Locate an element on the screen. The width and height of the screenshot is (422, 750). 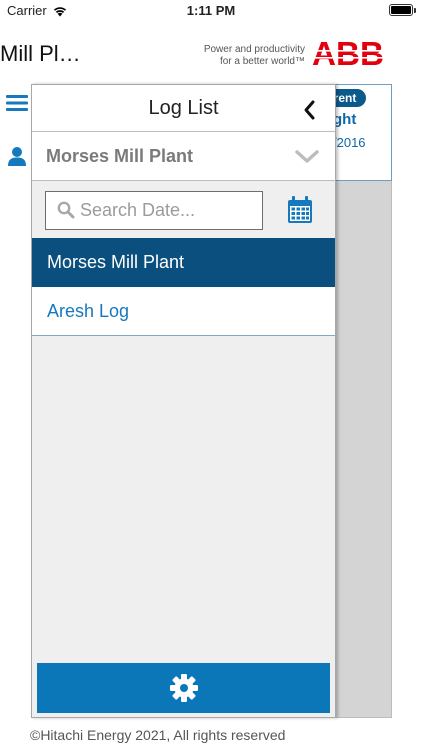
abb-logo: ABB is located at coordinates (348, 53).